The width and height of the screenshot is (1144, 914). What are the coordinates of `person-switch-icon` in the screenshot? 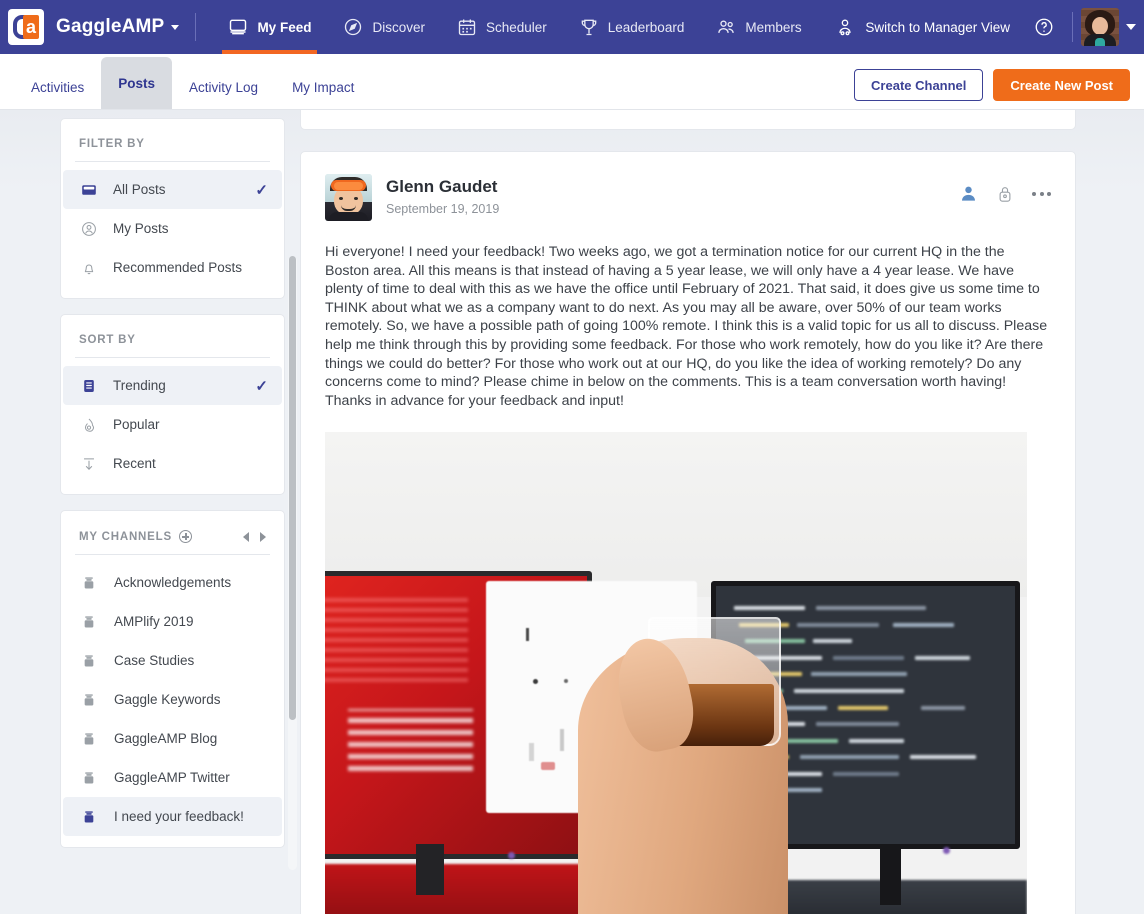 It's located at (845, 27).